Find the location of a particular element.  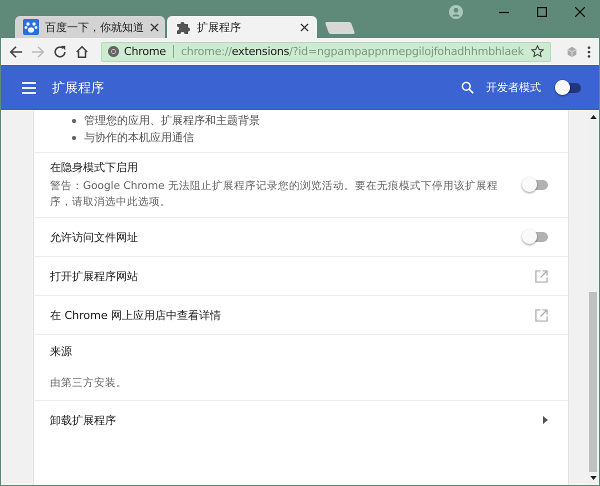

setting-description: 警告：Google Chrome 无法阻止扩展程序记录您的浏览活动。要在无痕模式下停用该扩展程序，请取消选中此选项。 is located at coordinates (274, 194).